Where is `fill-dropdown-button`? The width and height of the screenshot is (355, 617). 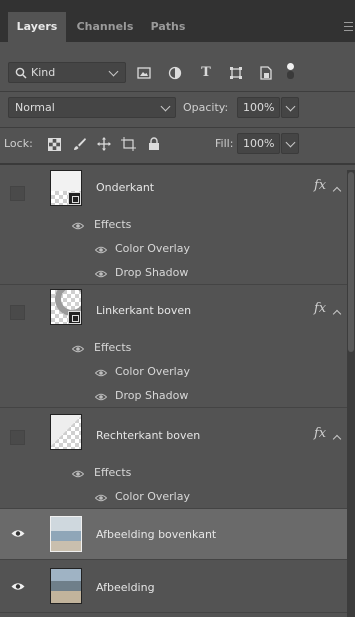
fill-dropdown-button is located at coordinates (290, 143).